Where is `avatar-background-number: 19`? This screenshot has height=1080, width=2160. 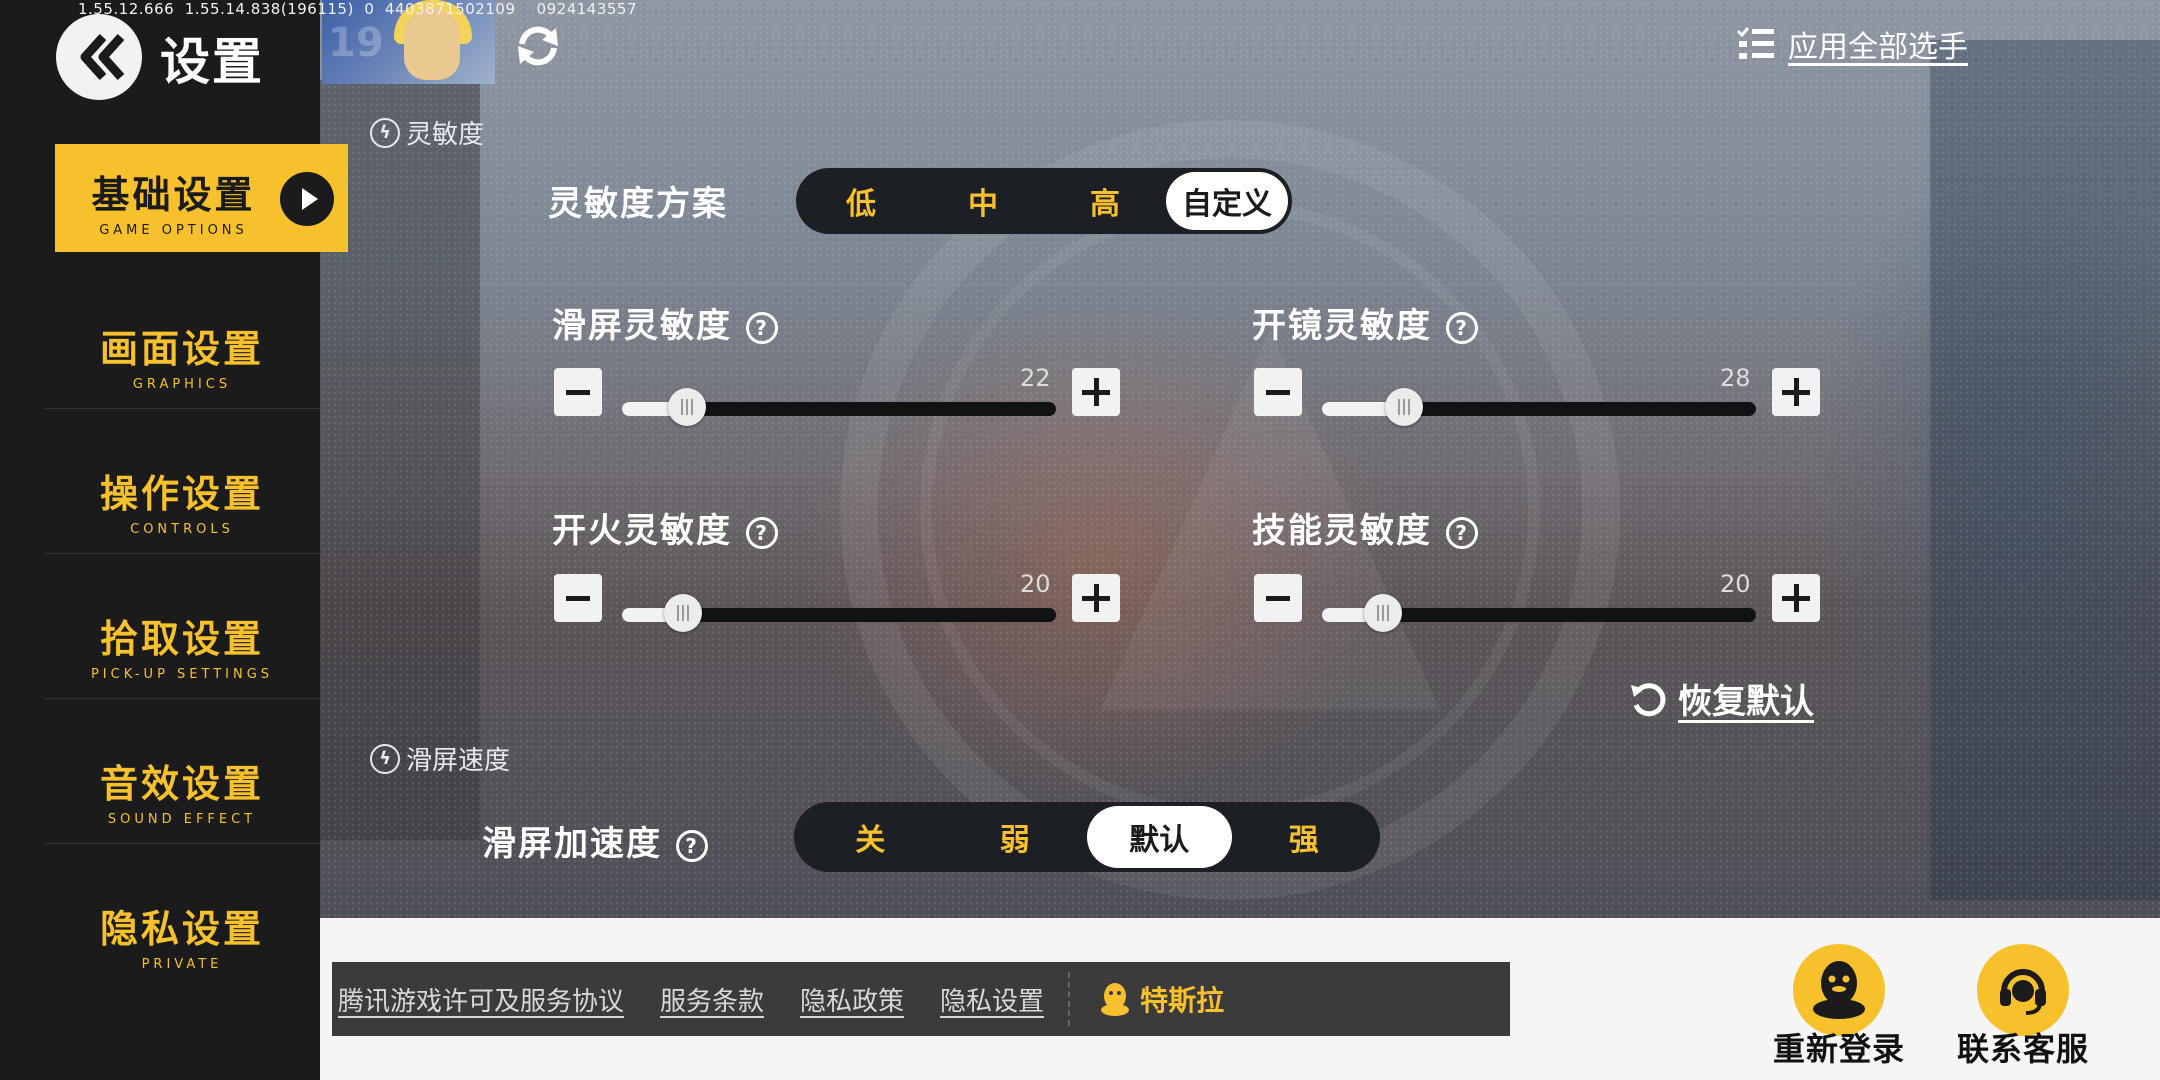
avatar-background-number: 19 is located at coordinates (356, 43).